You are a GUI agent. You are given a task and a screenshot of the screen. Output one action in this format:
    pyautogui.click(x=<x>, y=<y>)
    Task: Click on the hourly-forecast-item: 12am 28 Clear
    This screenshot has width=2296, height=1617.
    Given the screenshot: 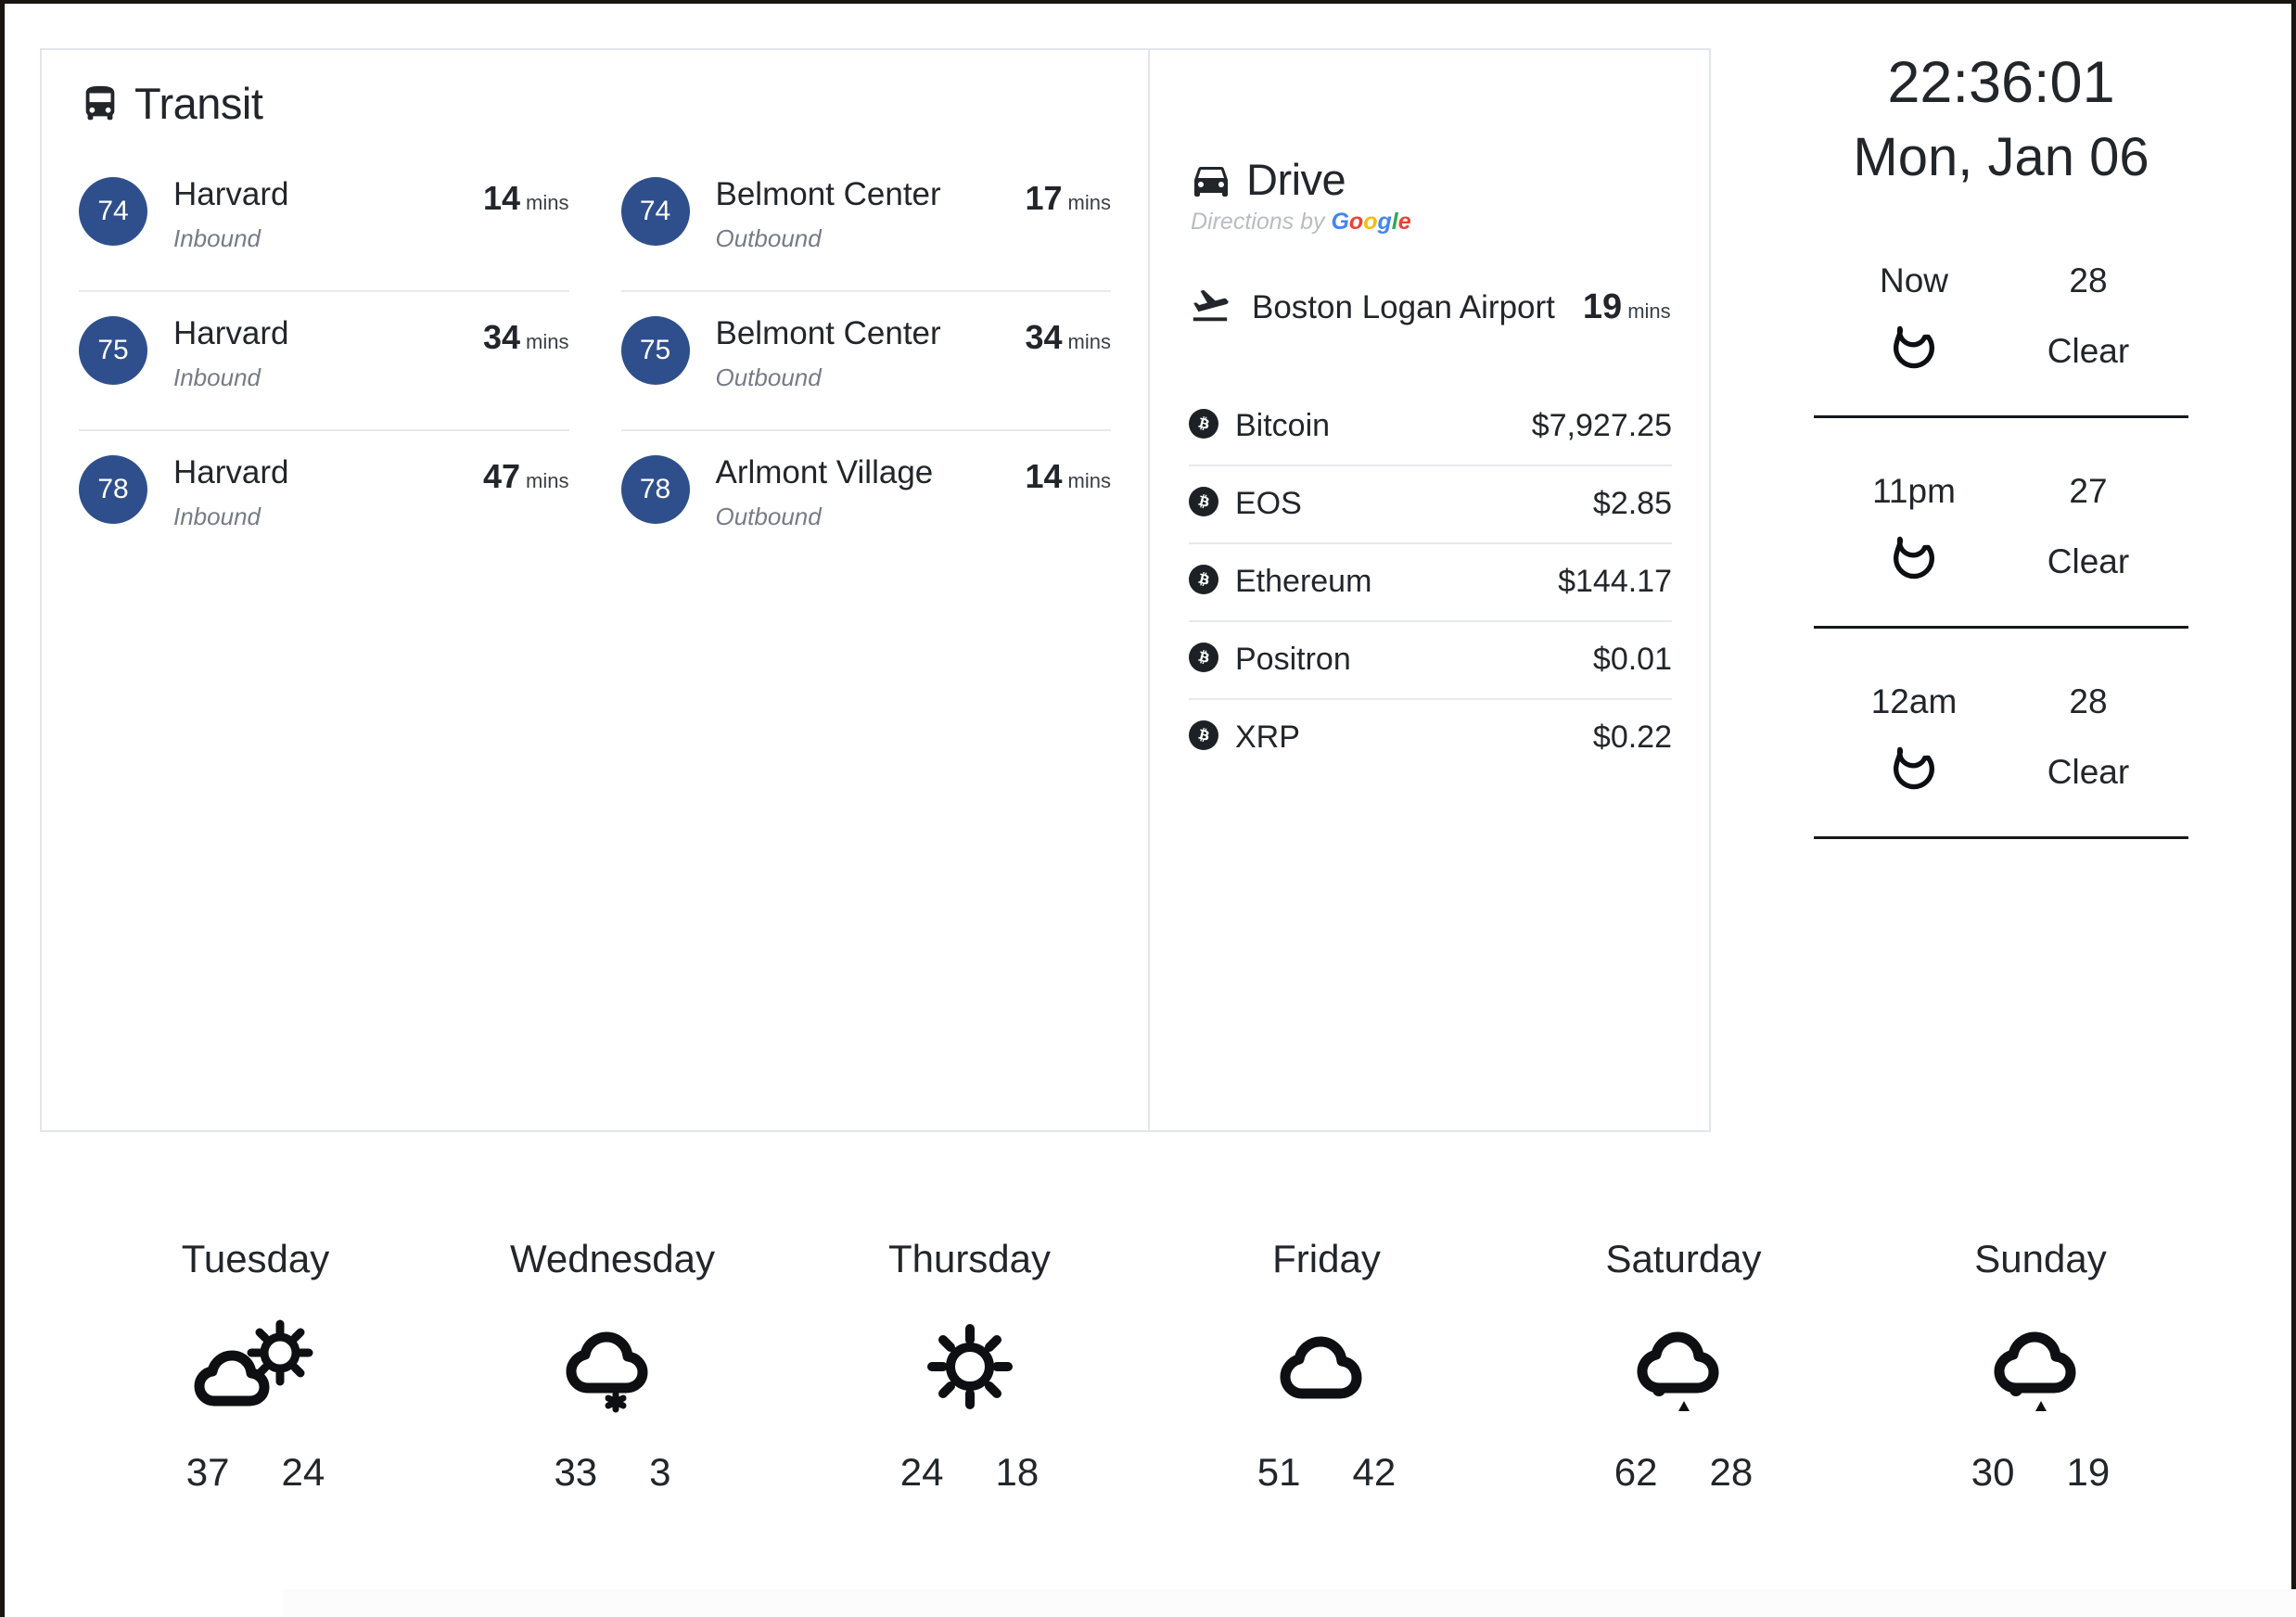 What is the action you would take?
    pyautogui.click(x=2001, y=761)
    